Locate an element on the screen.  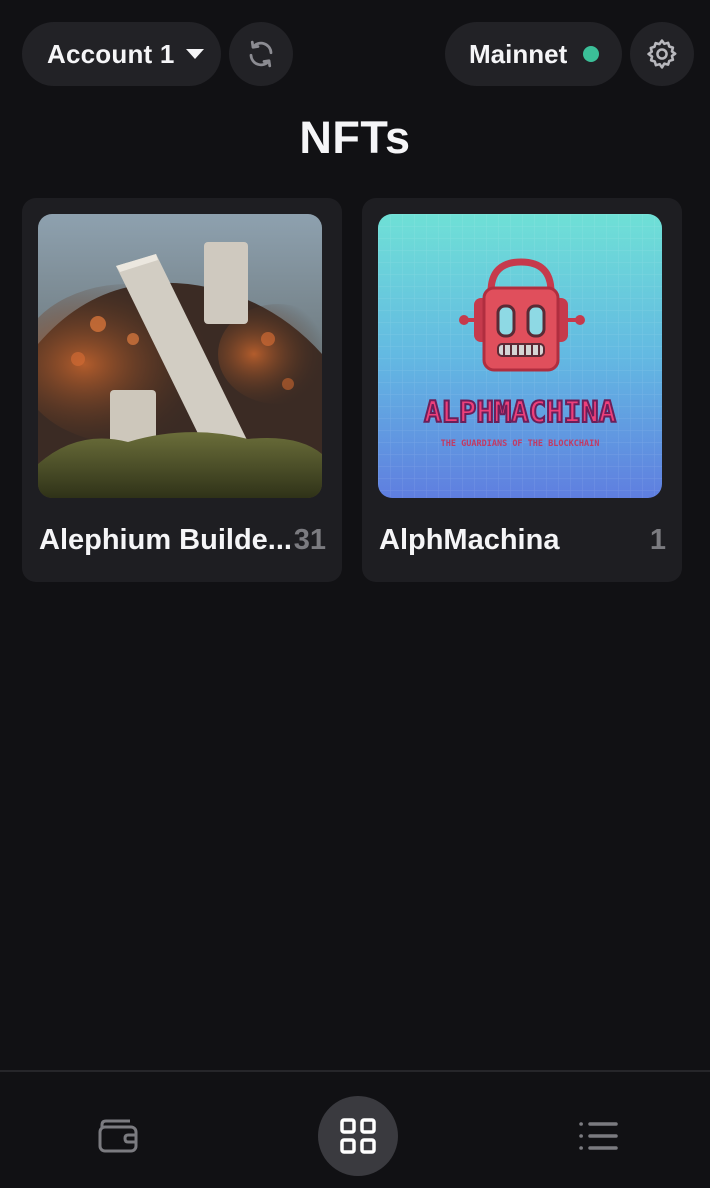
collection-name: AlphMachina is located at coordinates (469, 540).